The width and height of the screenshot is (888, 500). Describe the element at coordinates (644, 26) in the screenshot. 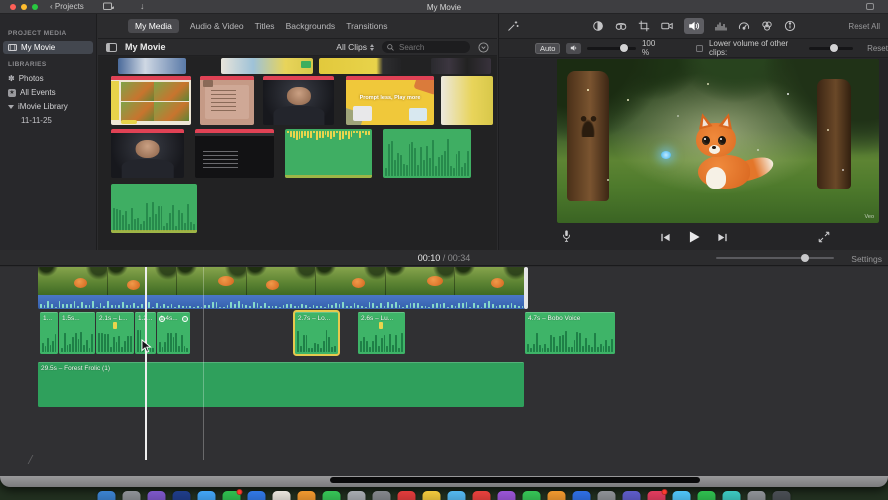

I see `crop-icon` at that location.